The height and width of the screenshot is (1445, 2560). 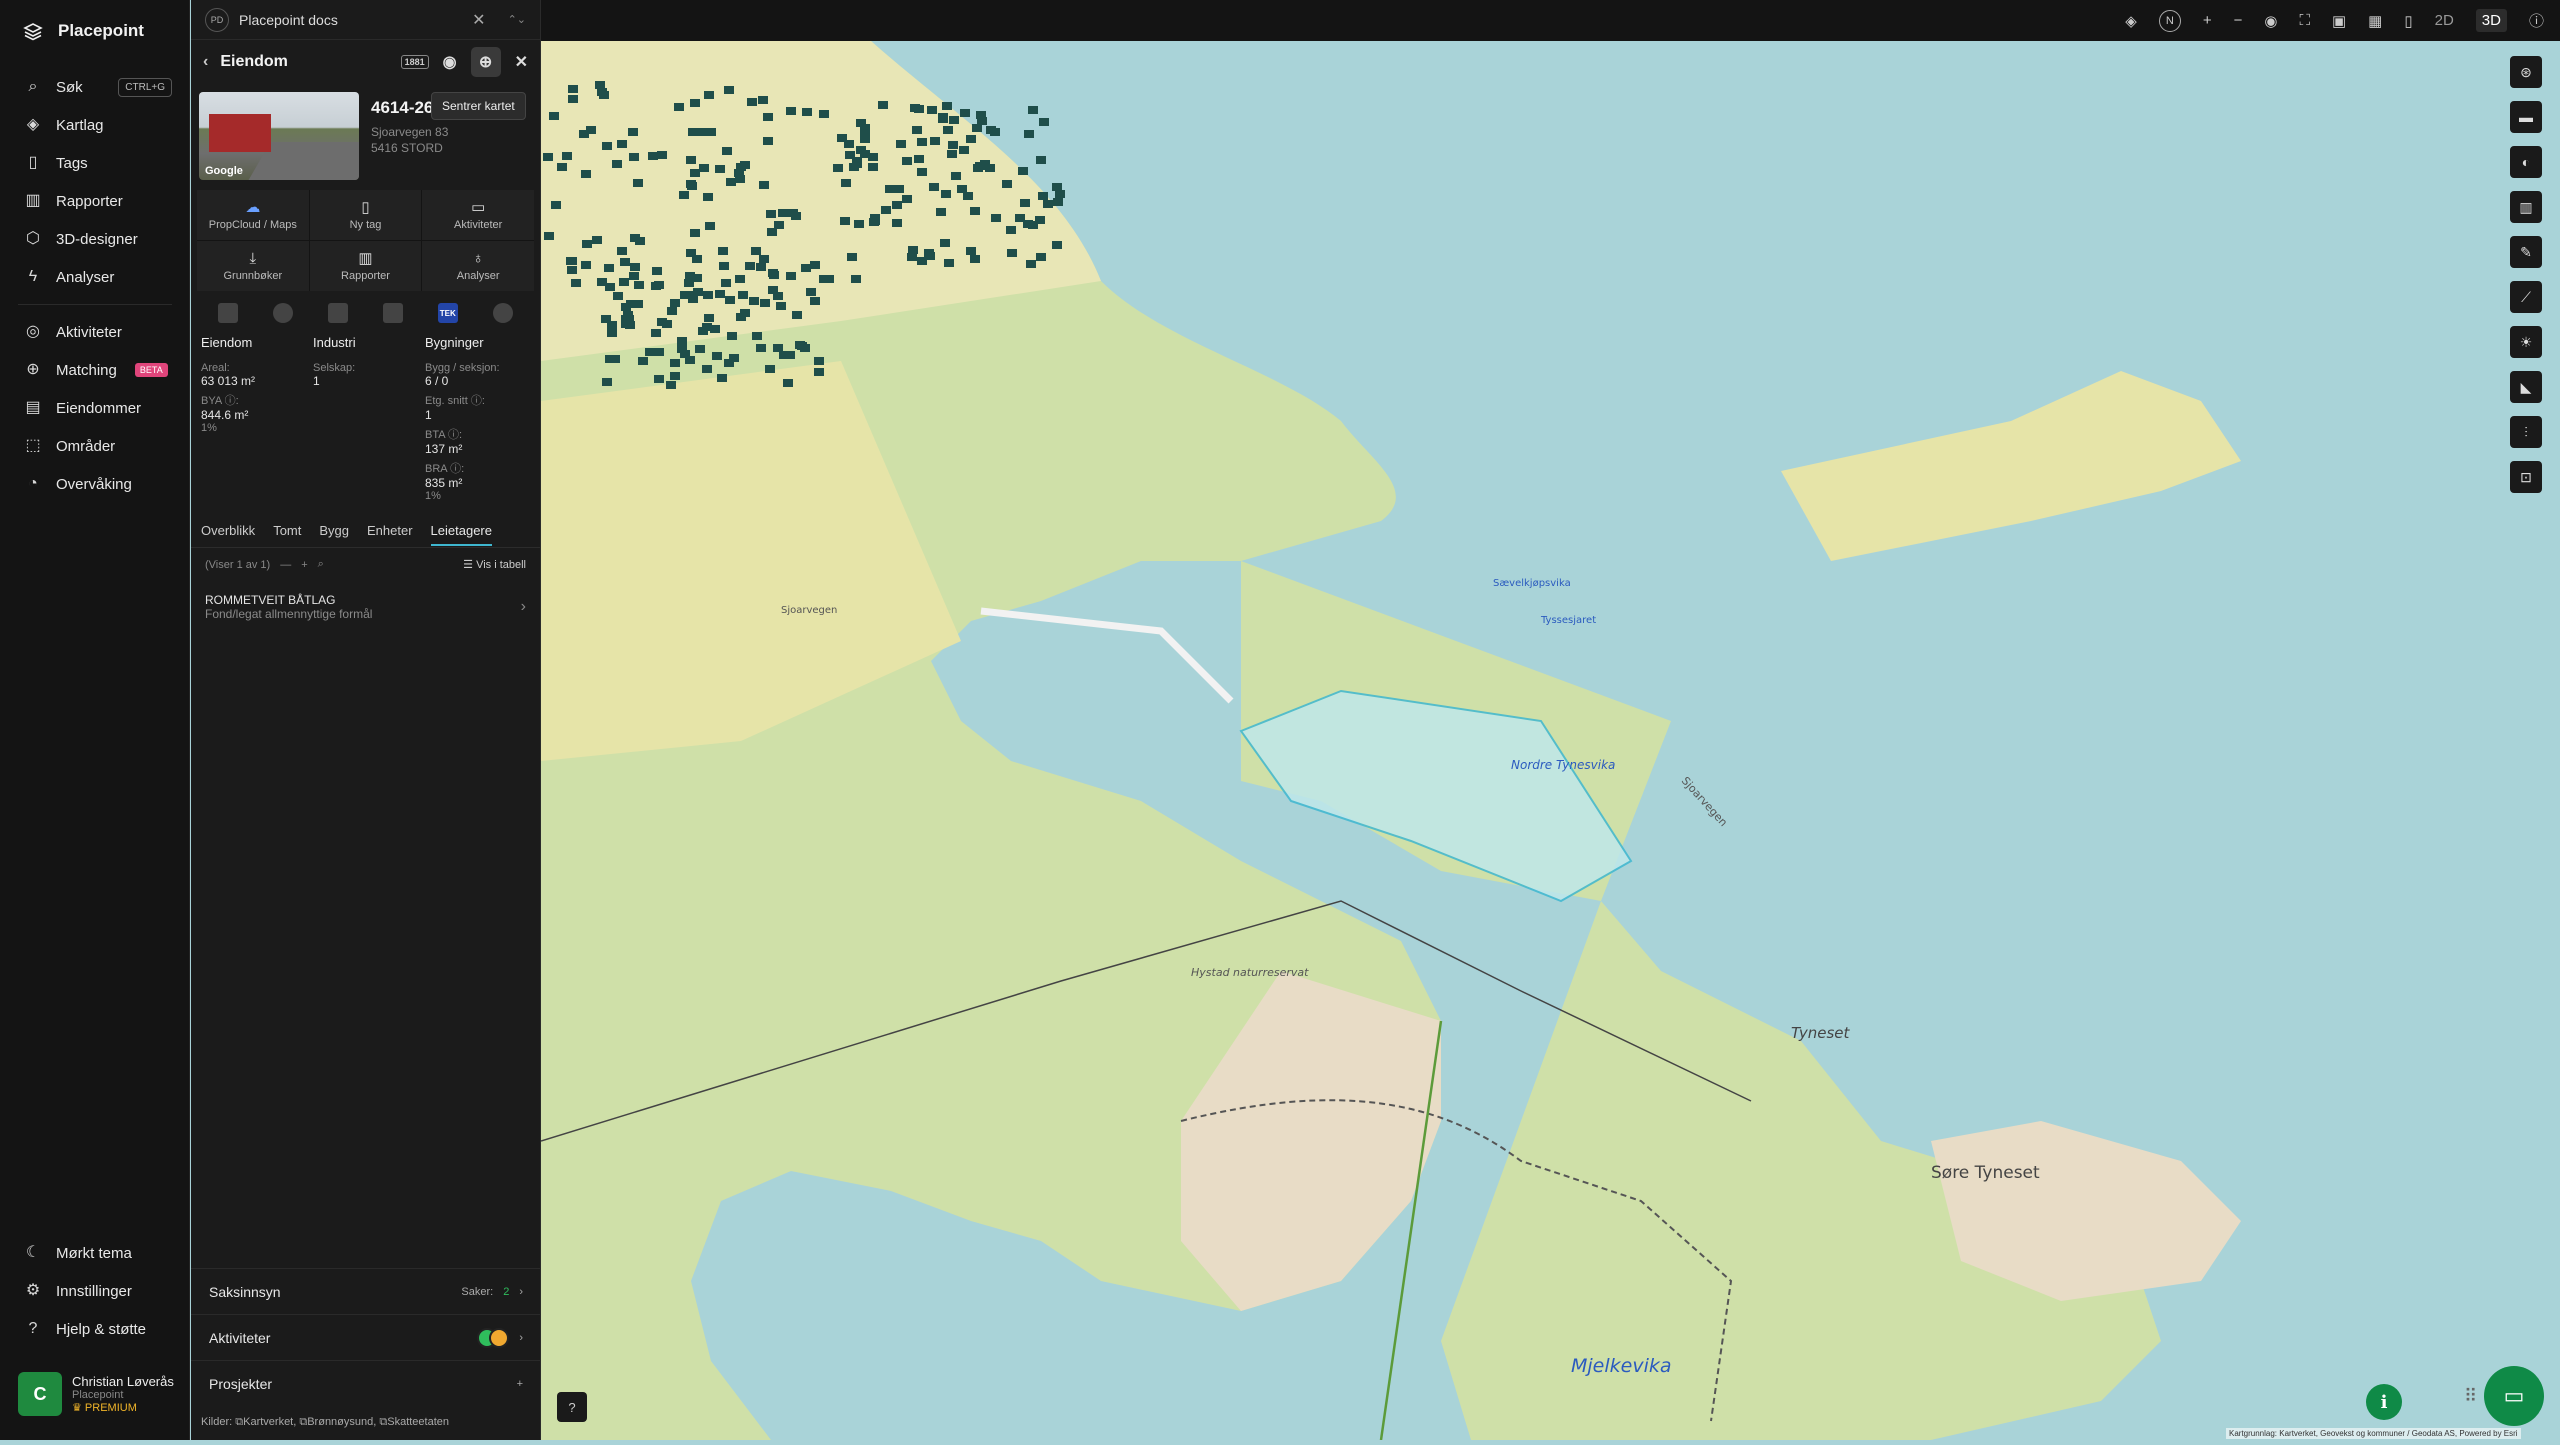 I want to click on tab-overblikk: Overblikk, so click(x=228, y=530).